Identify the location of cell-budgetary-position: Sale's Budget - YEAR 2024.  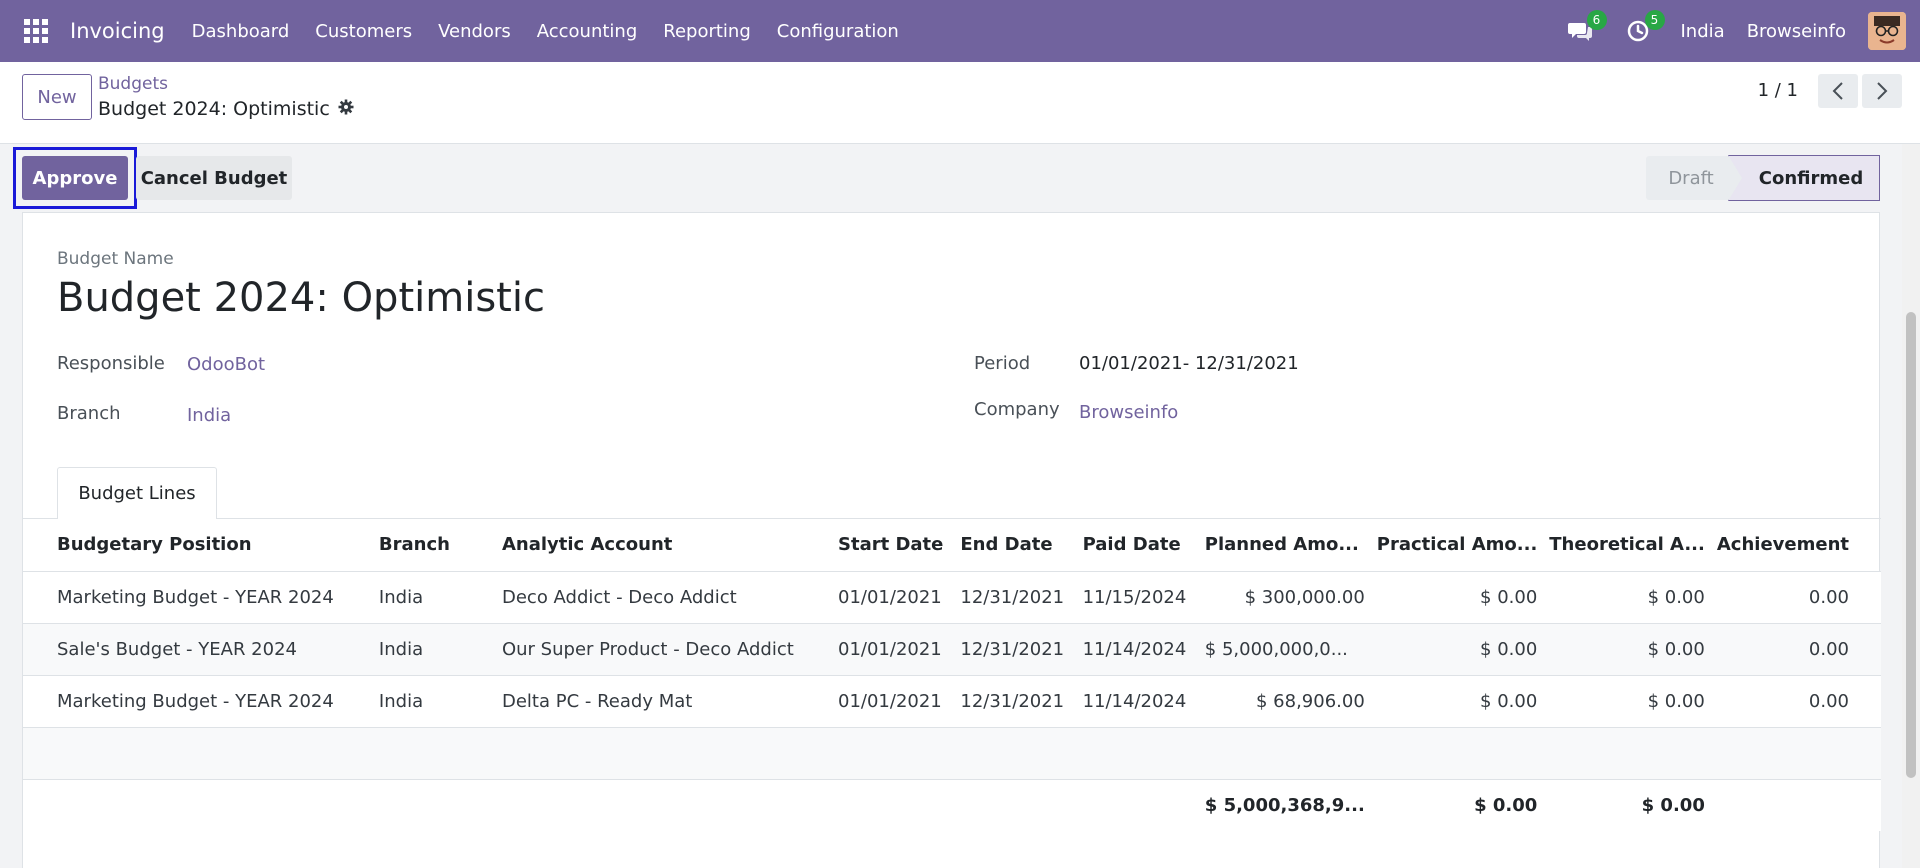
(198, 649).